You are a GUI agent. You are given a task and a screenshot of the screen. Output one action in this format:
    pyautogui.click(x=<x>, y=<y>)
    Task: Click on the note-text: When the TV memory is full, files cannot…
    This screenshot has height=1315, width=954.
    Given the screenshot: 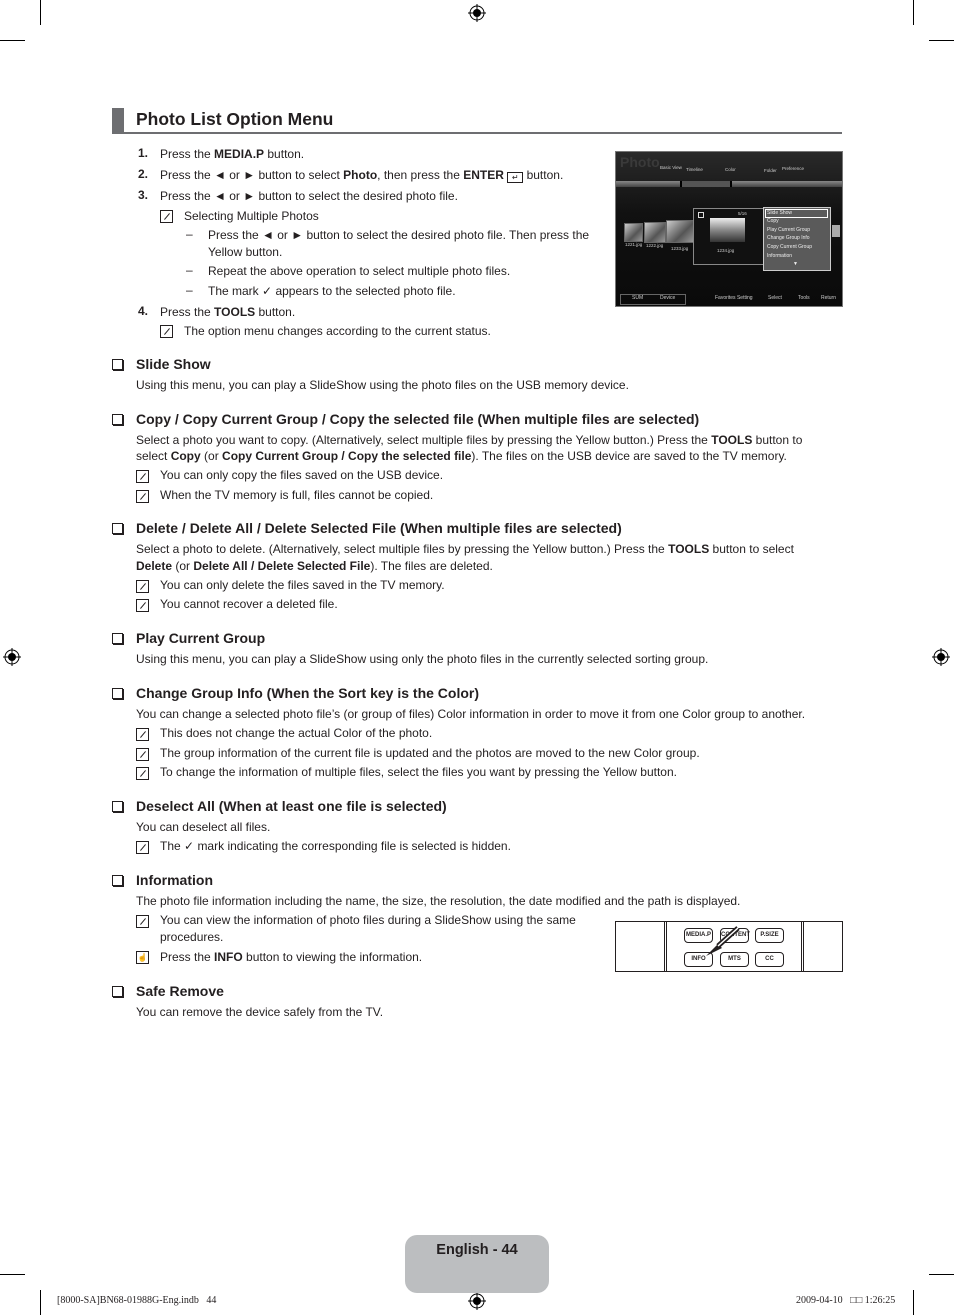 What is the action you would take?
    pyautogui.click(x=297, y=495)
    